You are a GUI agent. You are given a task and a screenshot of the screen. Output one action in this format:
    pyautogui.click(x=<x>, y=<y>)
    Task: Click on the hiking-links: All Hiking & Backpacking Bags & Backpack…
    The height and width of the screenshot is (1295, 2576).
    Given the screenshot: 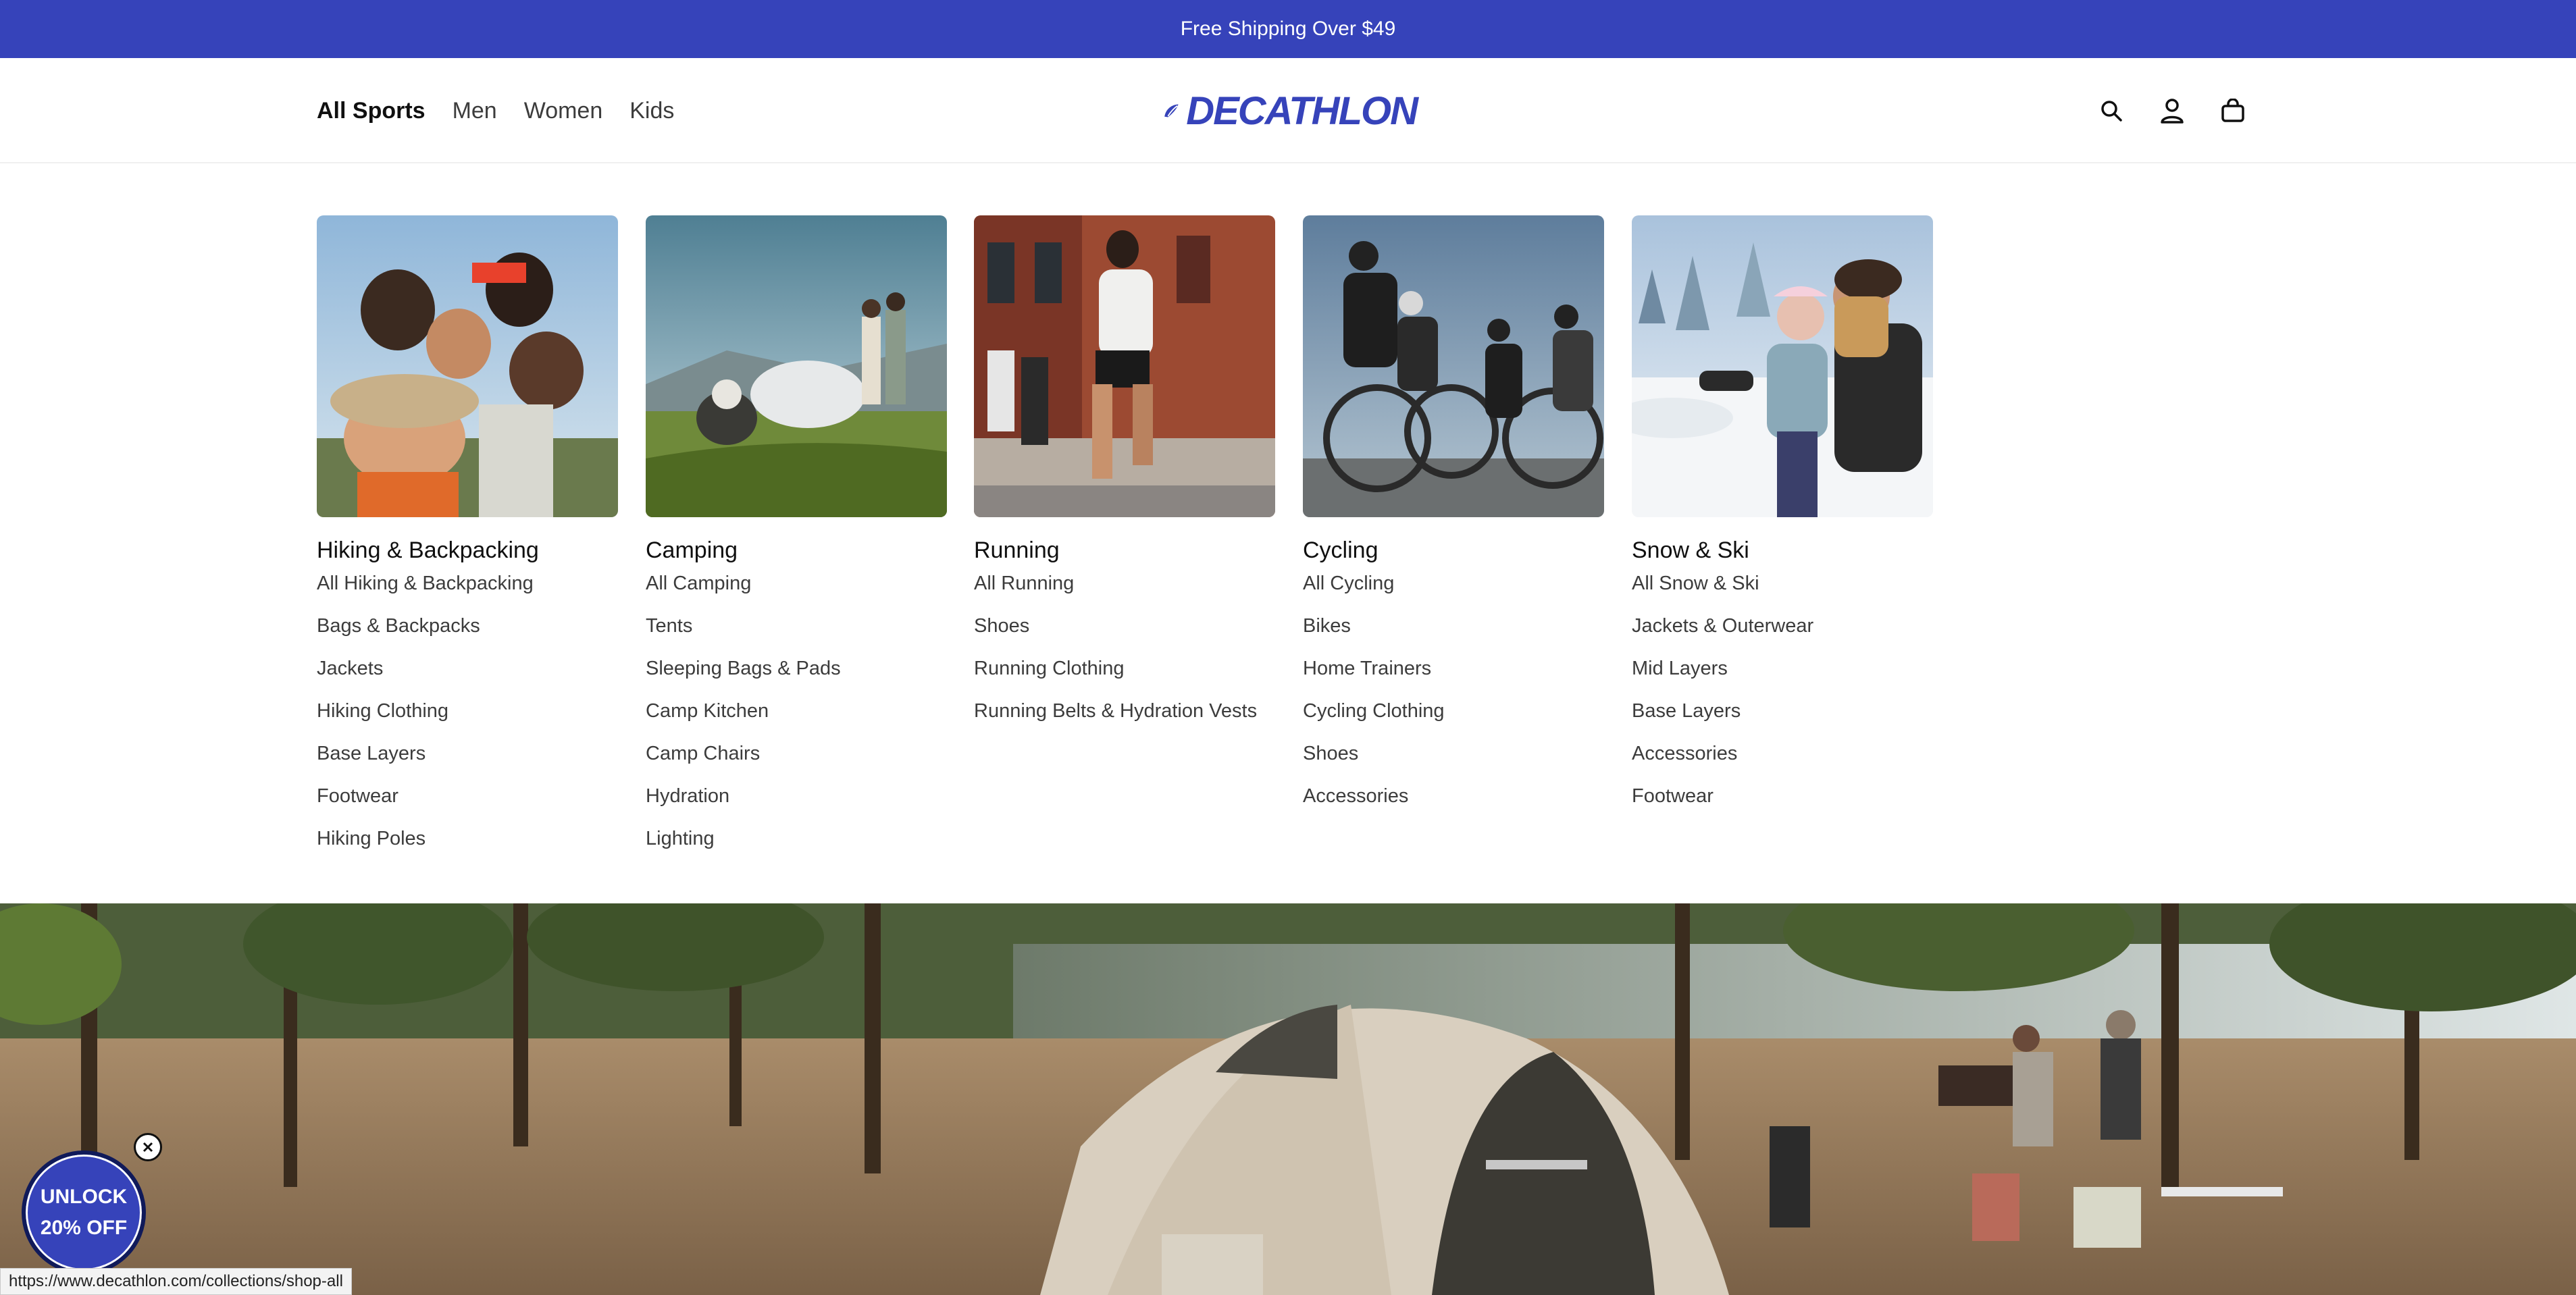 What is the action you would take?
    pyautogui.click(x=467, y=719)
    